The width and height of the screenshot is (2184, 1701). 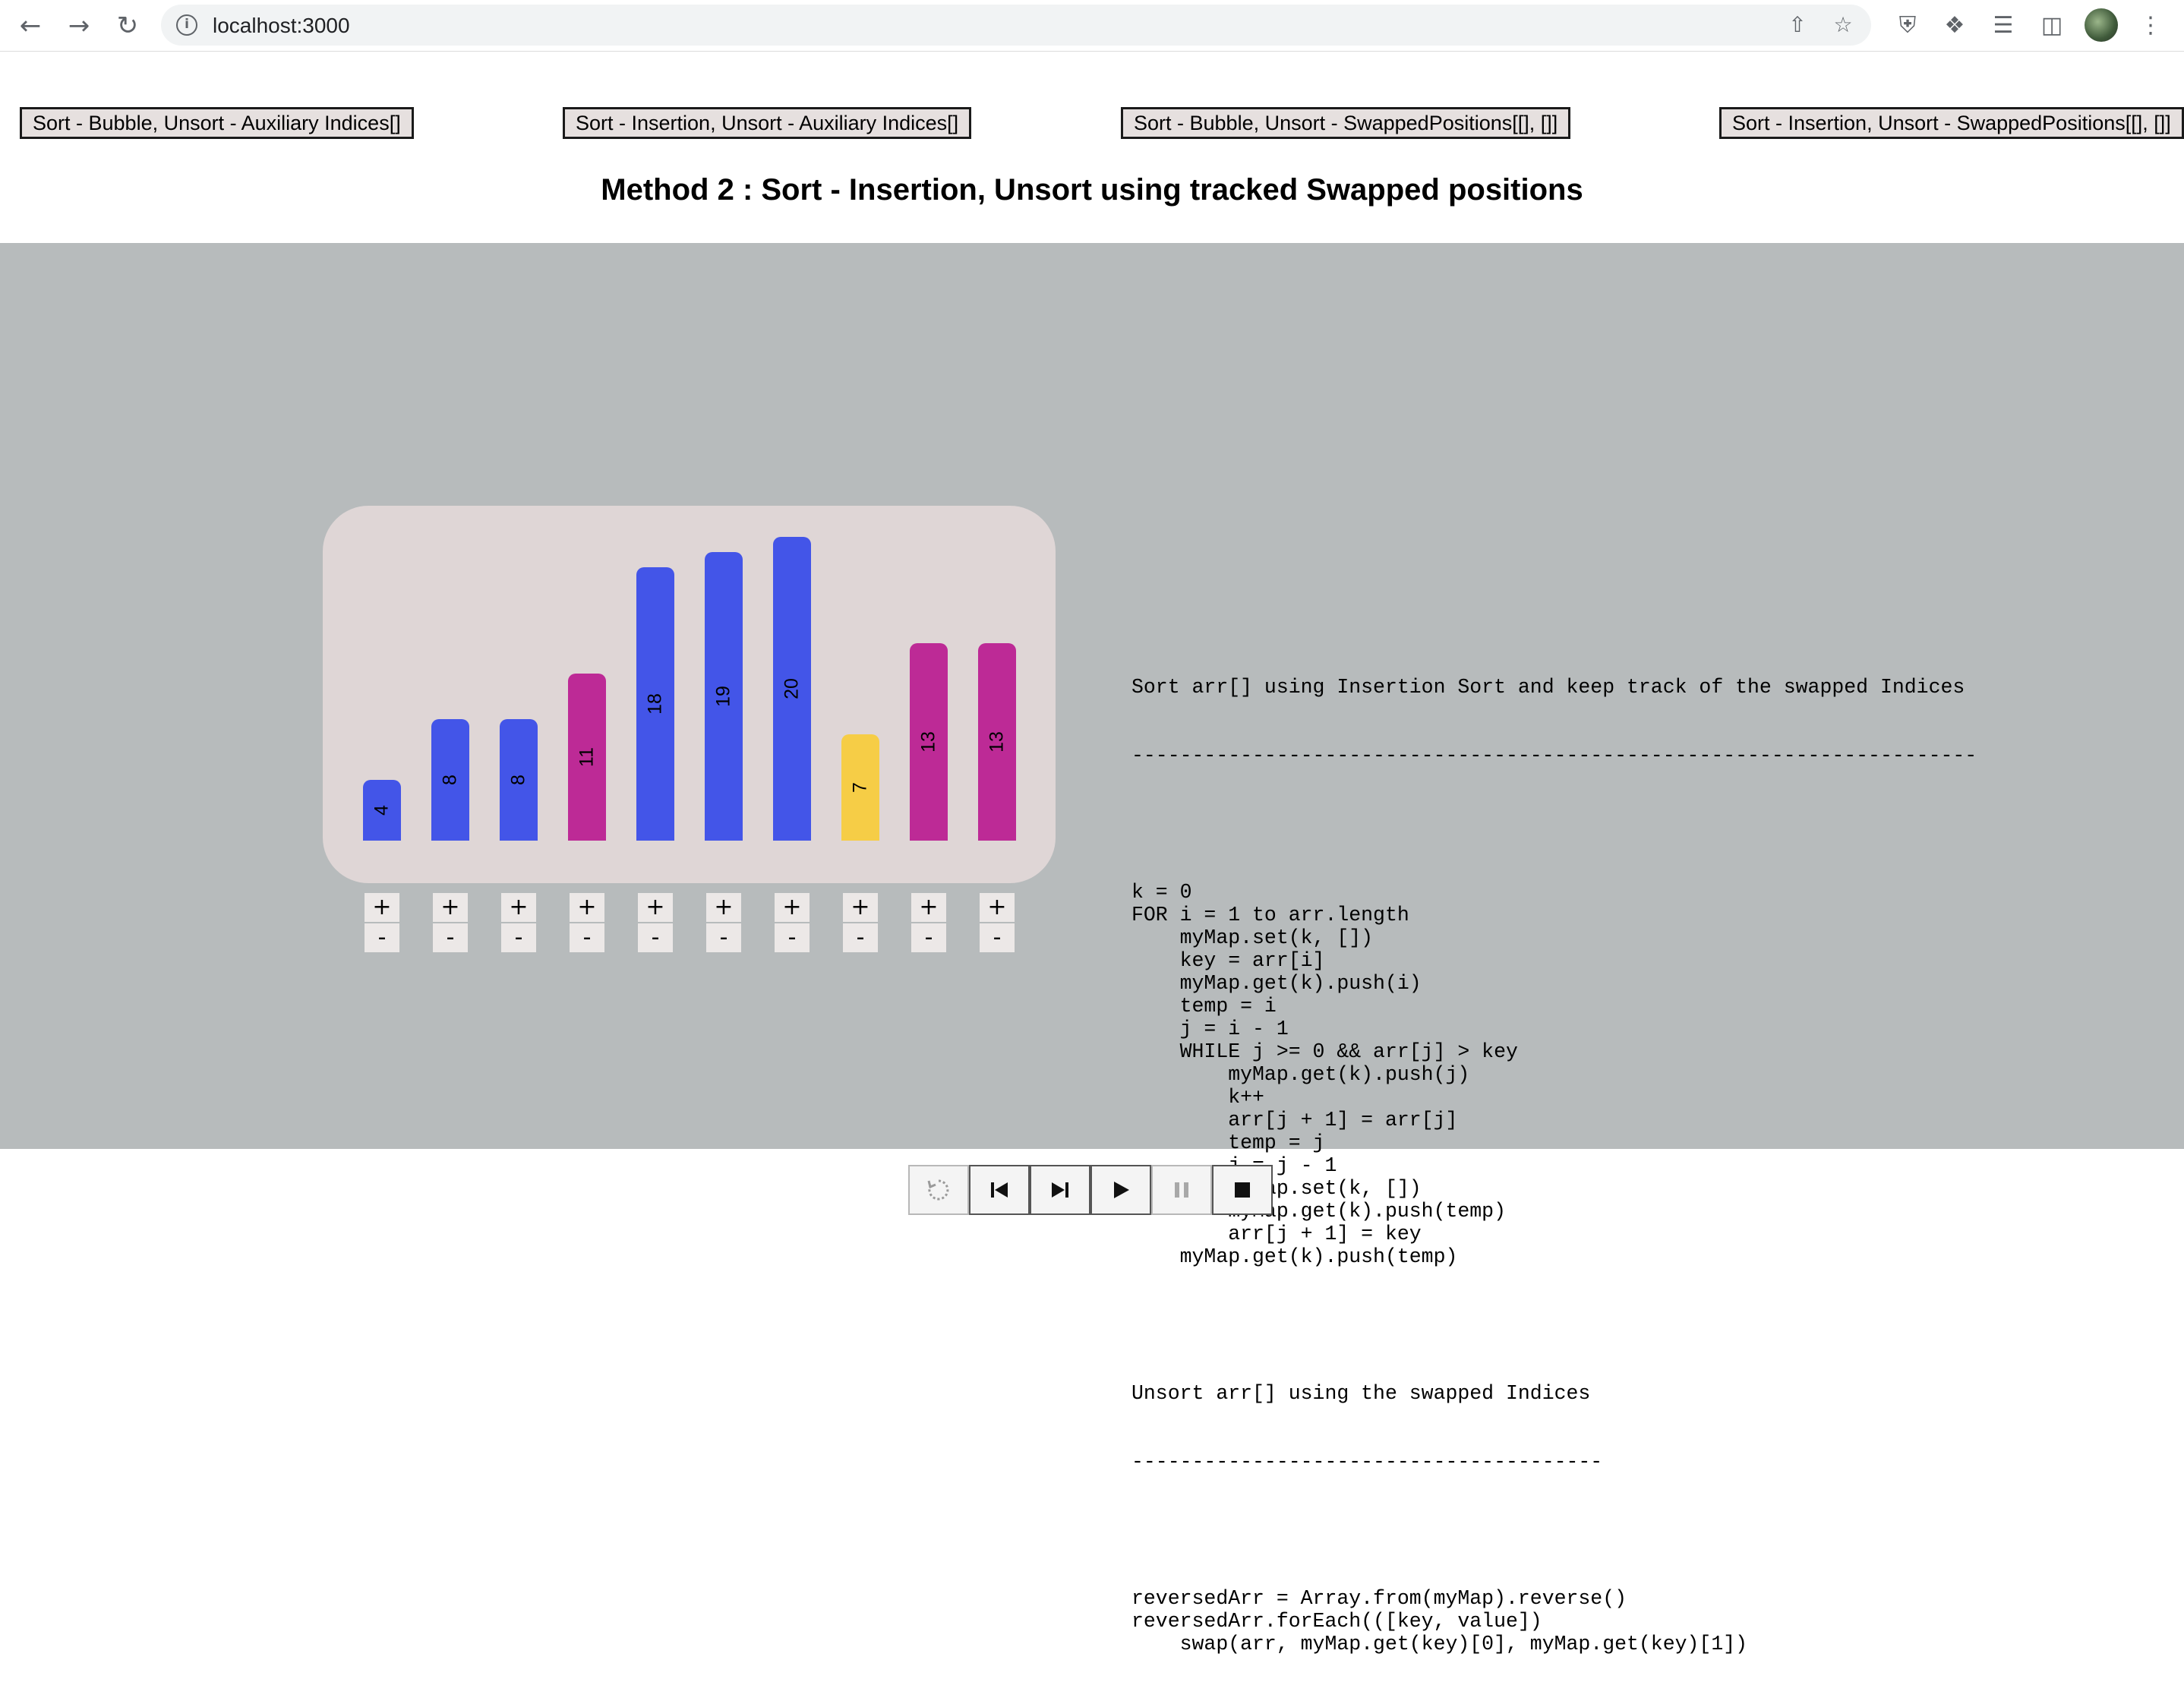 I want to click on bar-value-label: 7, so click(x=860, y=787).